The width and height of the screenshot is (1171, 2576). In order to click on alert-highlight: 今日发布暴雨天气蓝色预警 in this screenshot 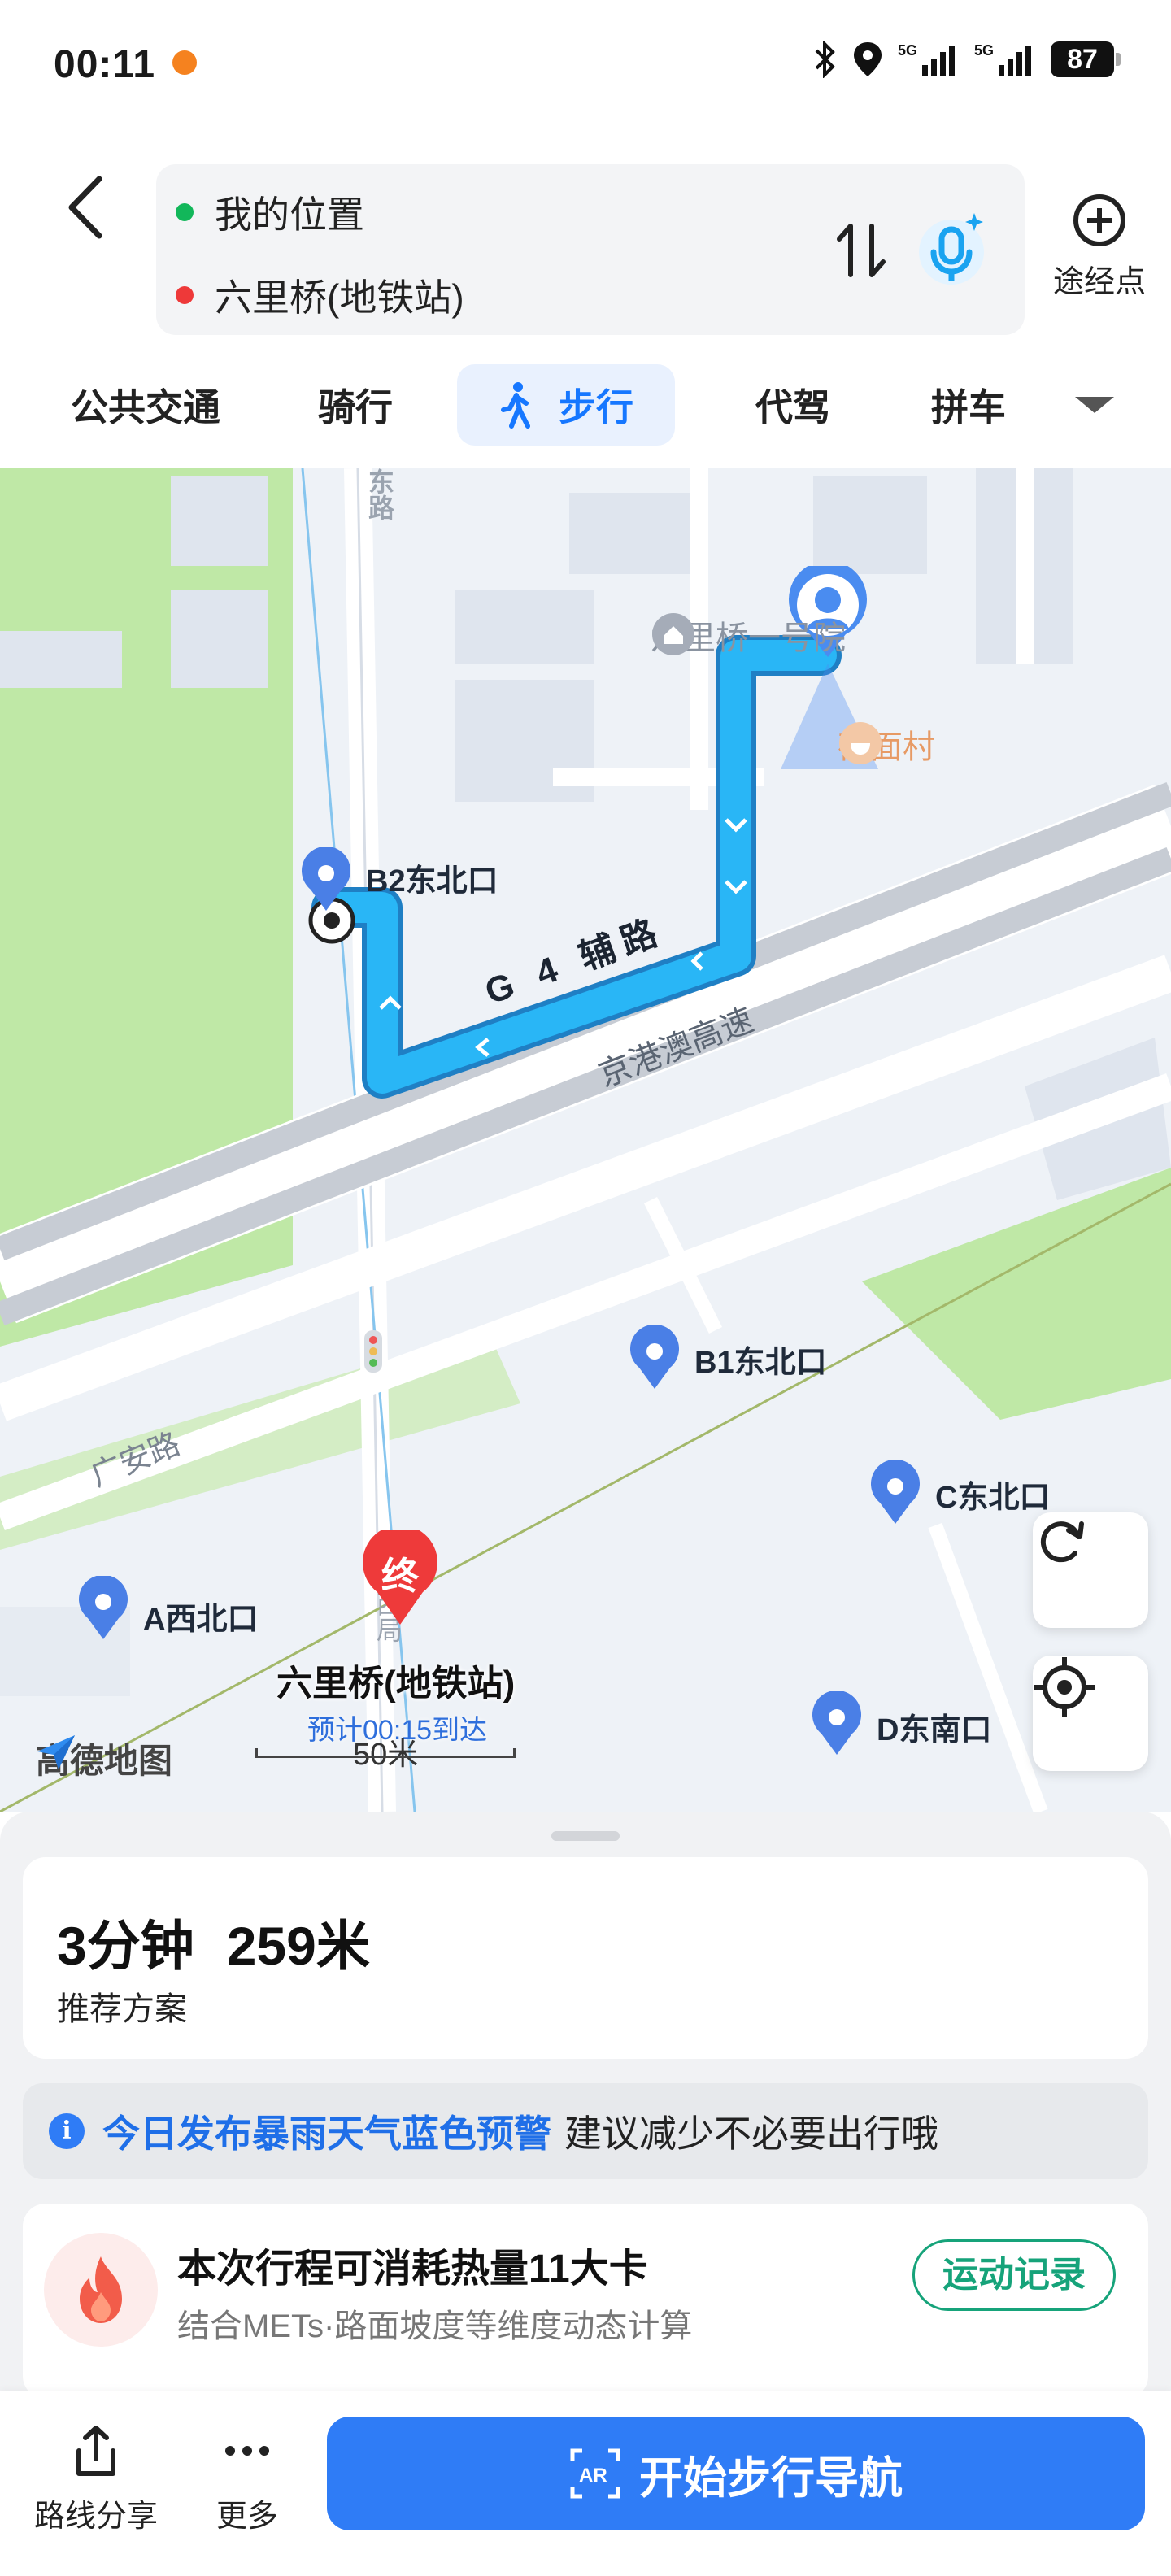, I will do `click(327, 2134)`.